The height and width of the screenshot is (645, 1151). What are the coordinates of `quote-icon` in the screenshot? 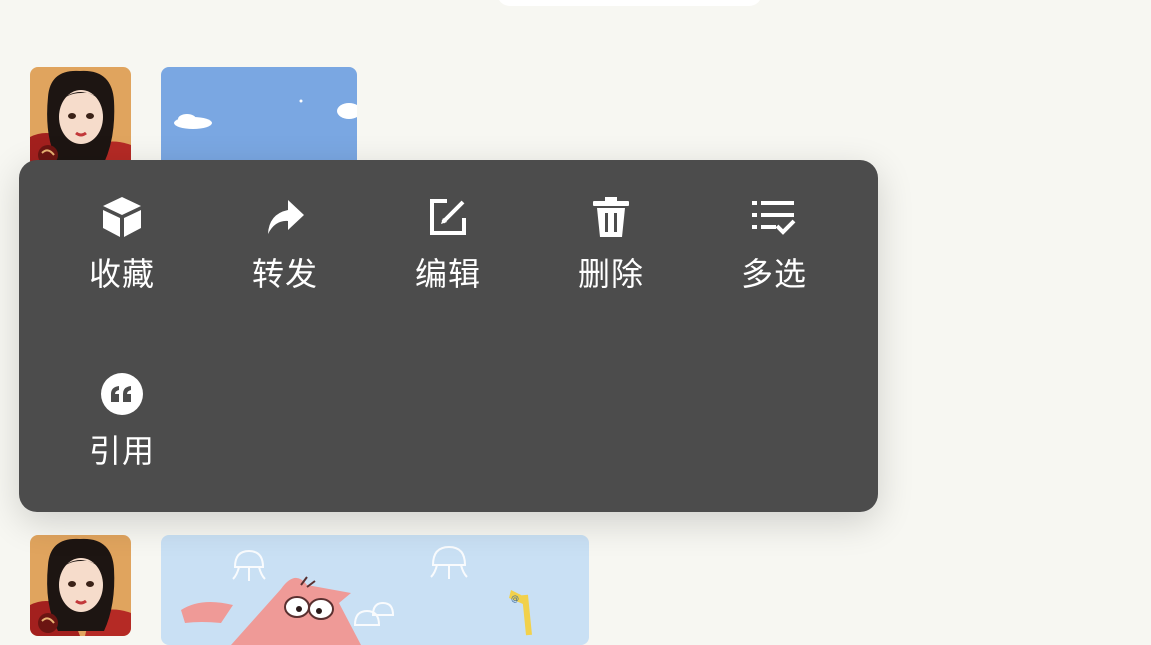 It's located at (122, 394).